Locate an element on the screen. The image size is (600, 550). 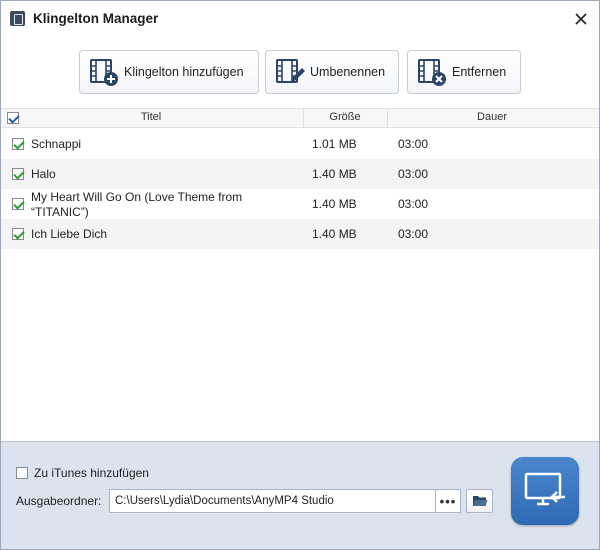
open-folder-button is located at coordinates (479, 501).